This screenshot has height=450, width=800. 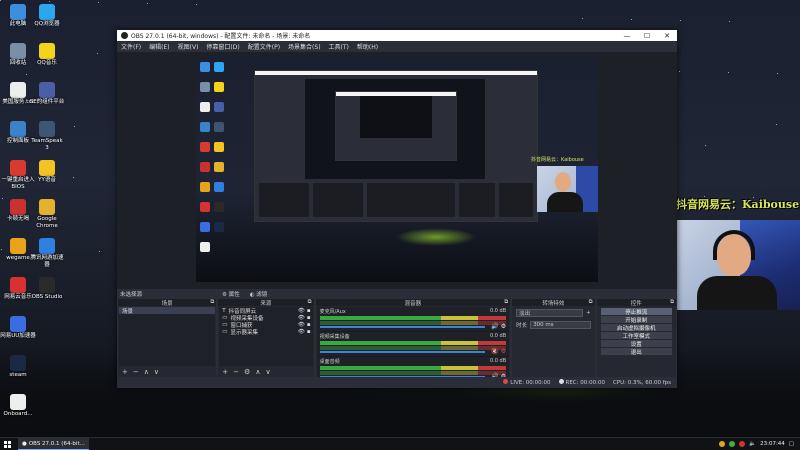 I want to click on controls-dock: 控件 ⧉ 停止推流 开始录制 启动虚拟摄像机 工作室模式 设置 退出, so click(x=636, y=338).